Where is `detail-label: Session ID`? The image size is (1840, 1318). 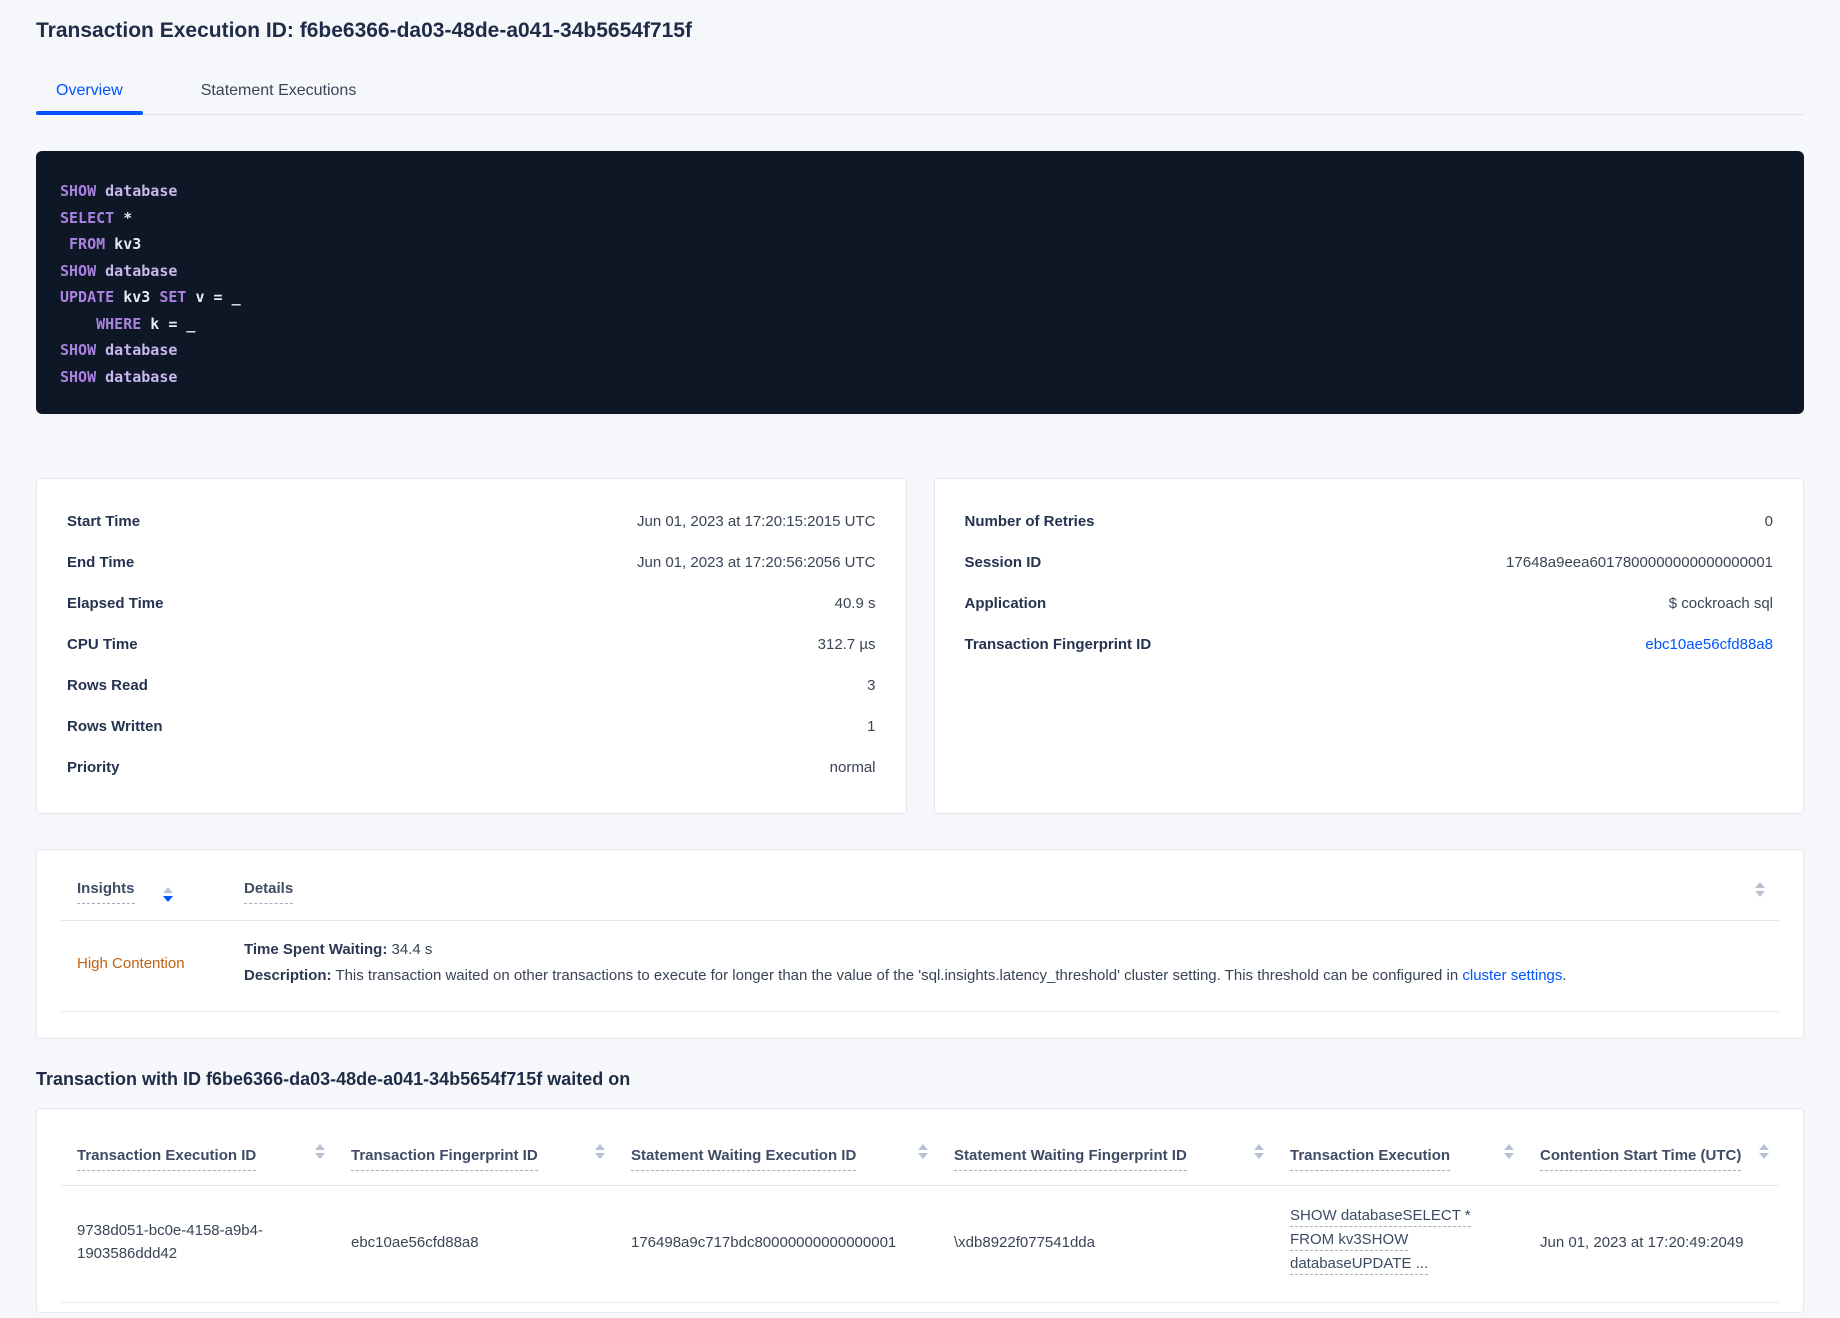 detail-label: Session ID is located at coordinates (1003, 562).